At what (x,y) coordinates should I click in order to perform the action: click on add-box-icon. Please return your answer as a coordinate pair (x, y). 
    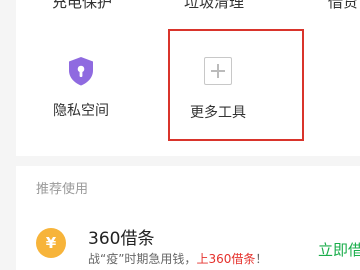
    Looking at the image, I should click on (218, 73).